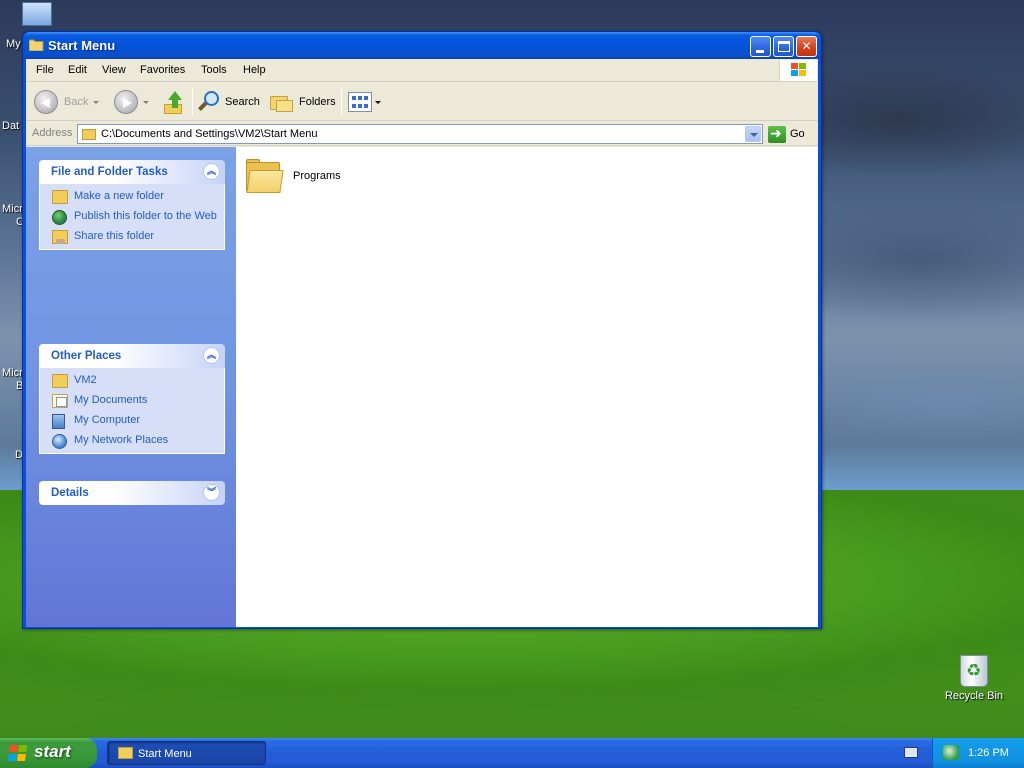 The width and height of the screenshot is (1024, 768). What do you see at coordinates (76, 102) in the screenshot?
I see `back-label: Back` at bounding box center [76, 102].